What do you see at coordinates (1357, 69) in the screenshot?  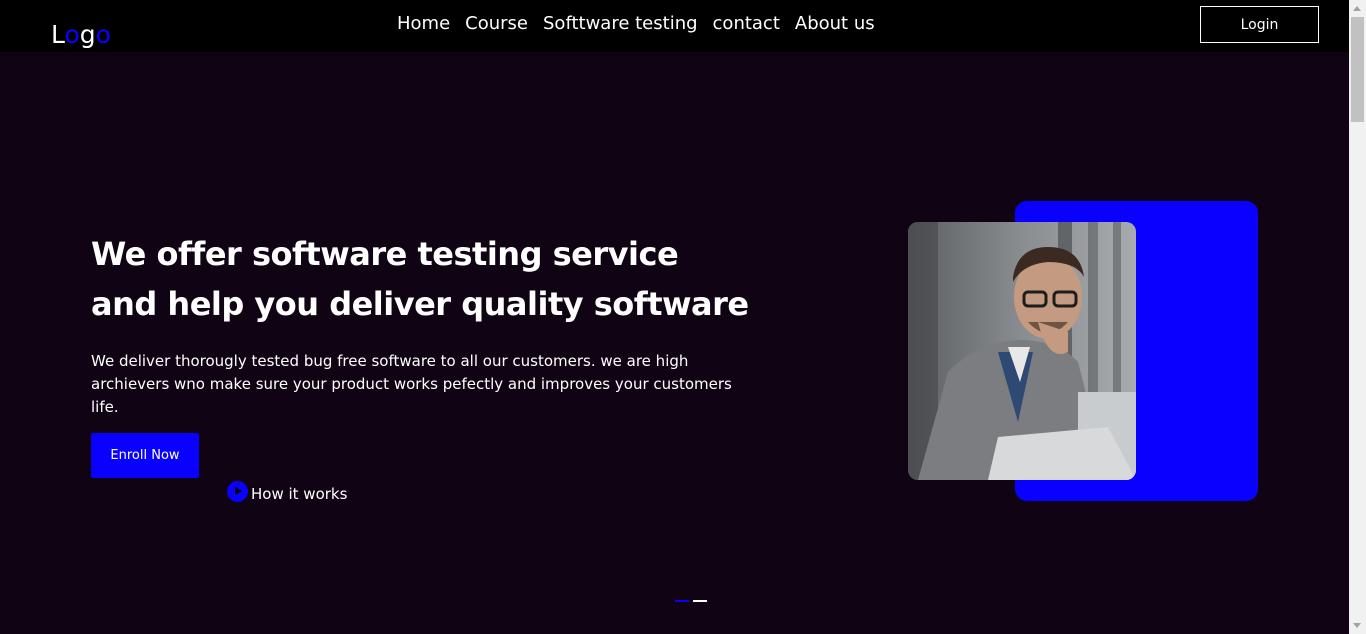 I see `scroll-thumb` at bounding box center [1357, 69].